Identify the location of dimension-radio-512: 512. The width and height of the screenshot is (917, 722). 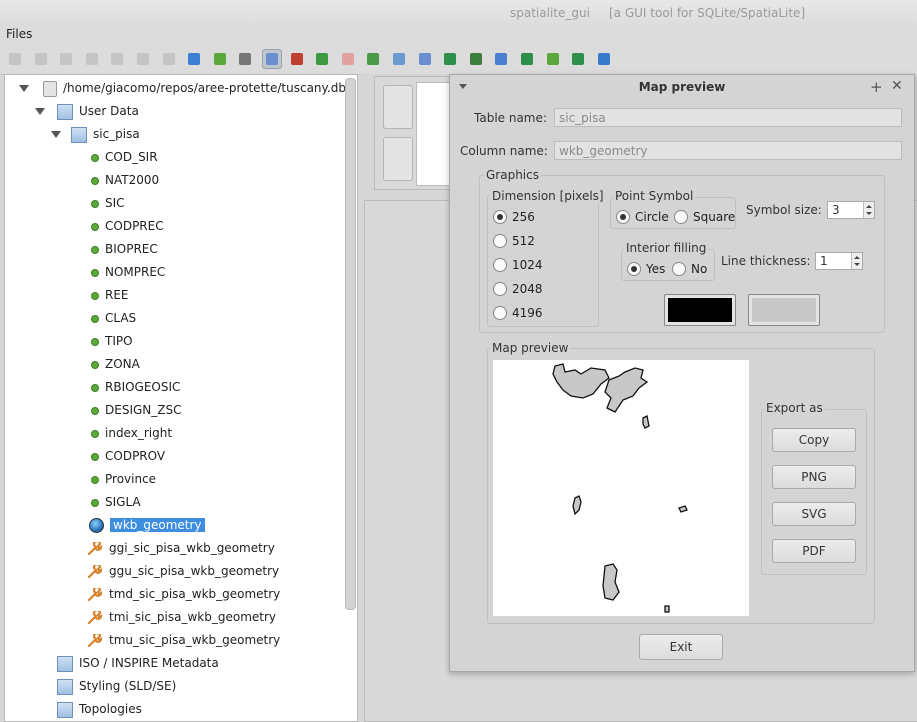
(514, 241).